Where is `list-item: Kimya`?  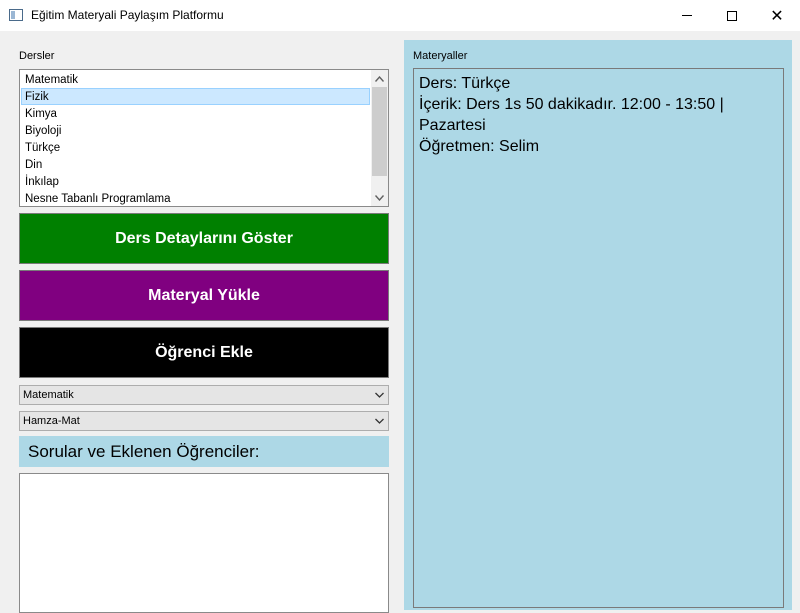
list-item: Kimya is located at coordinates (195, 113).